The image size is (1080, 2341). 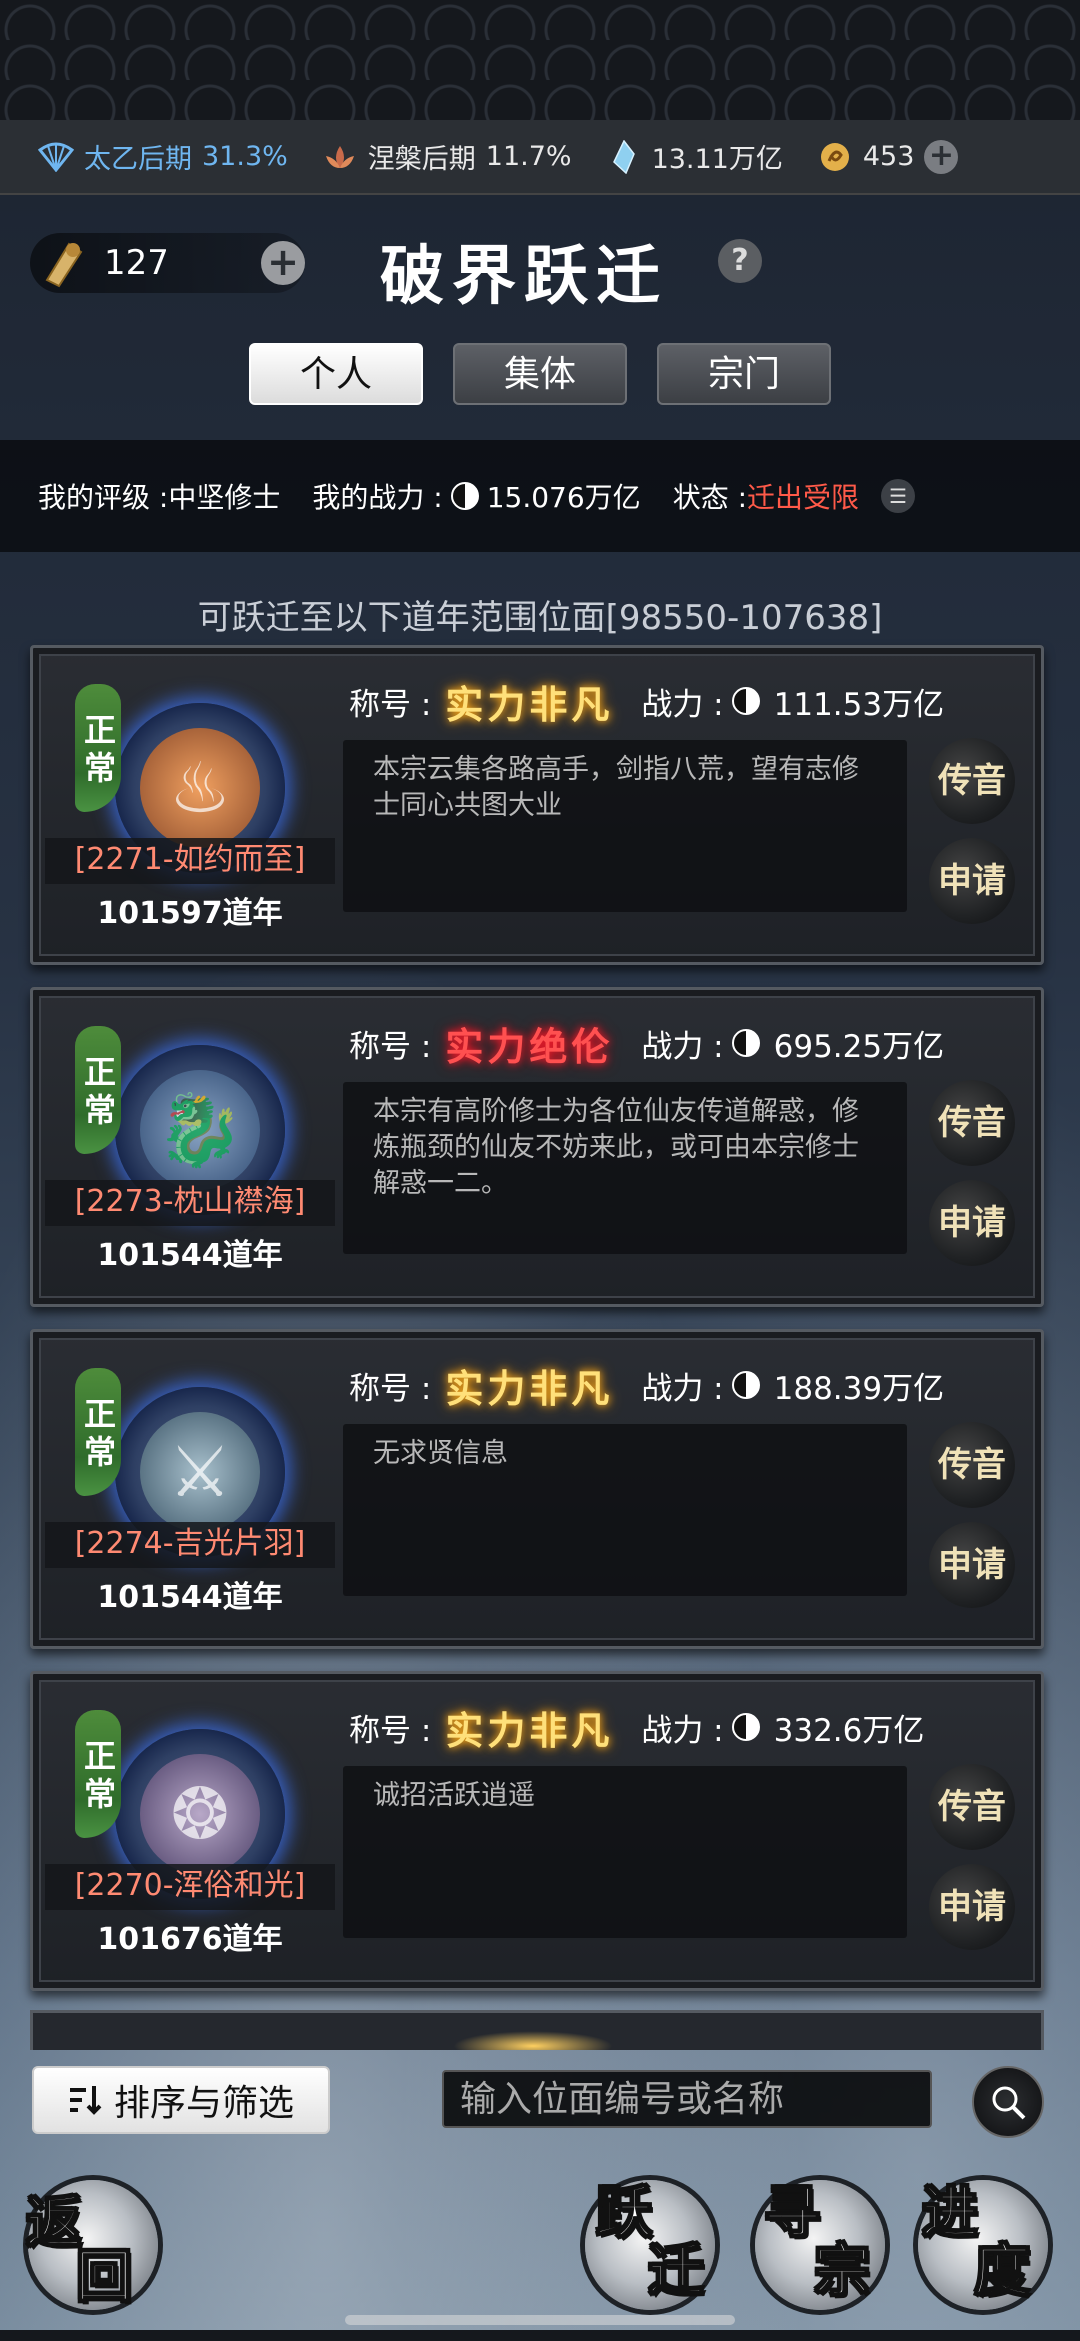 I want to click on sort-filter-label: 排序与筛选, so click(x=203, y=2103).